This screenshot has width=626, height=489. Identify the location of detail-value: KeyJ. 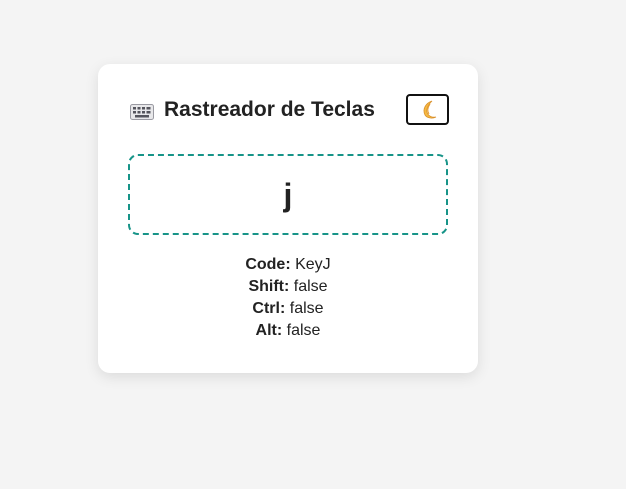
(313, 264).